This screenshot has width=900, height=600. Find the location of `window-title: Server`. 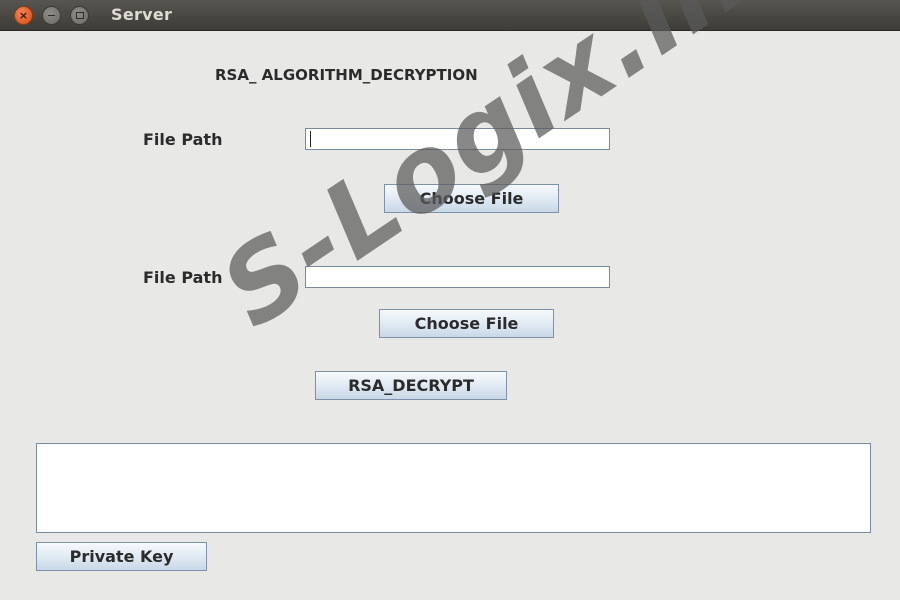

window-title: Server is located at coordinates (142, 14).